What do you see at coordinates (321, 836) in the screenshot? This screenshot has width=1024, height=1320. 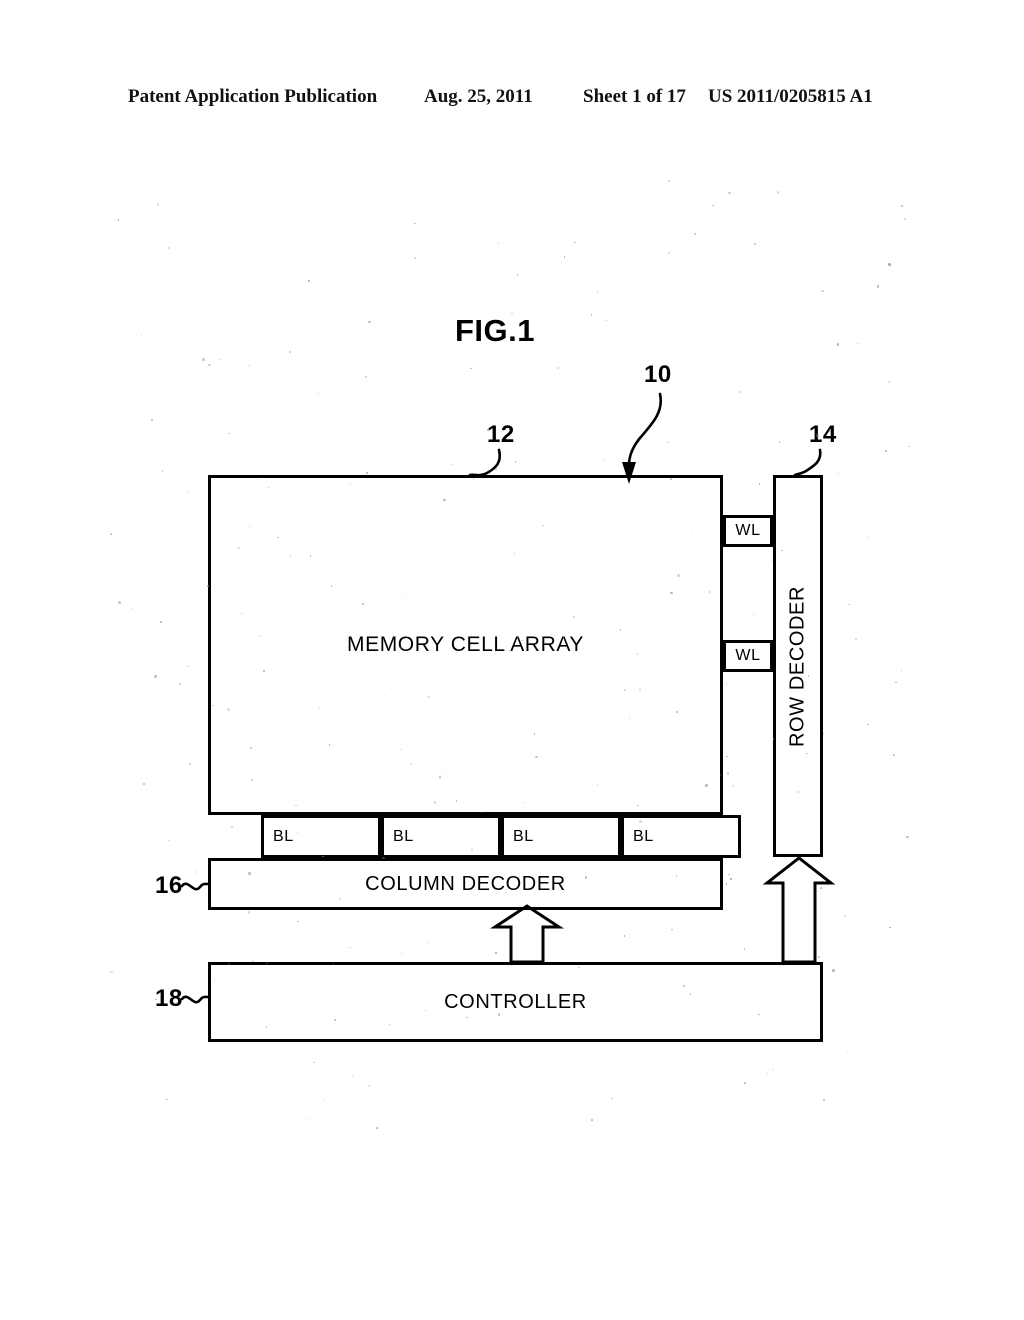 I see `bit-line-box-1: BL` at bounding box center [321, 836].